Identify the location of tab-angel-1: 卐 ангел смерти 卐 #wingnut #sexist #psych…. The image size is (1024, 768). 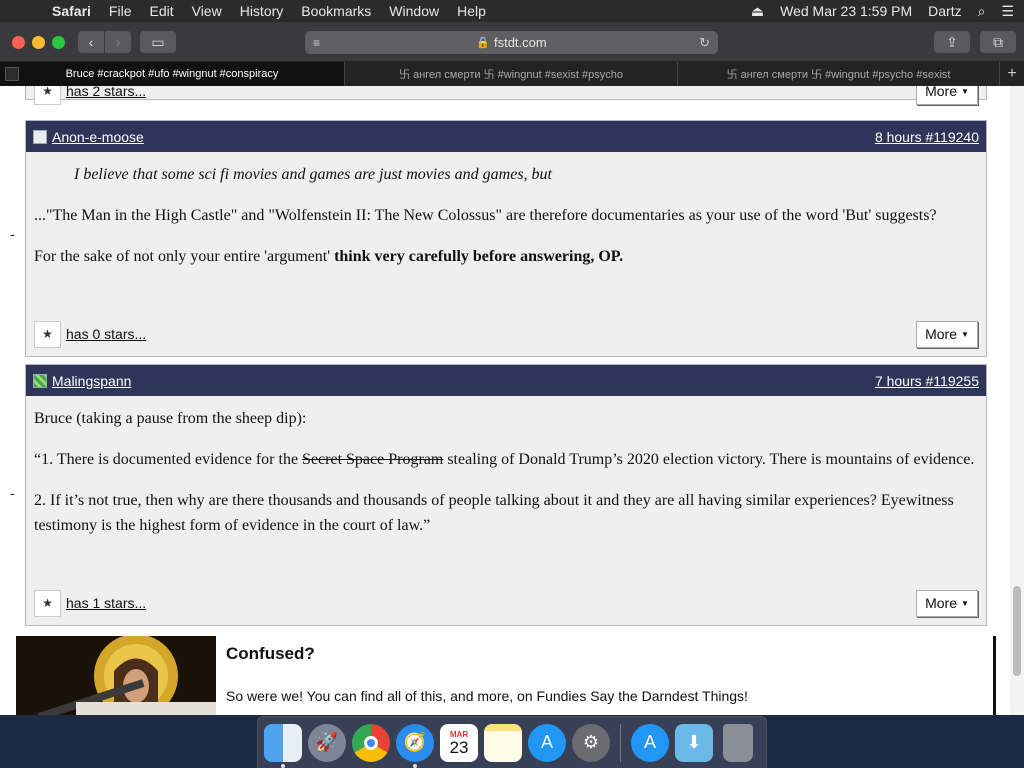
(511, 74).